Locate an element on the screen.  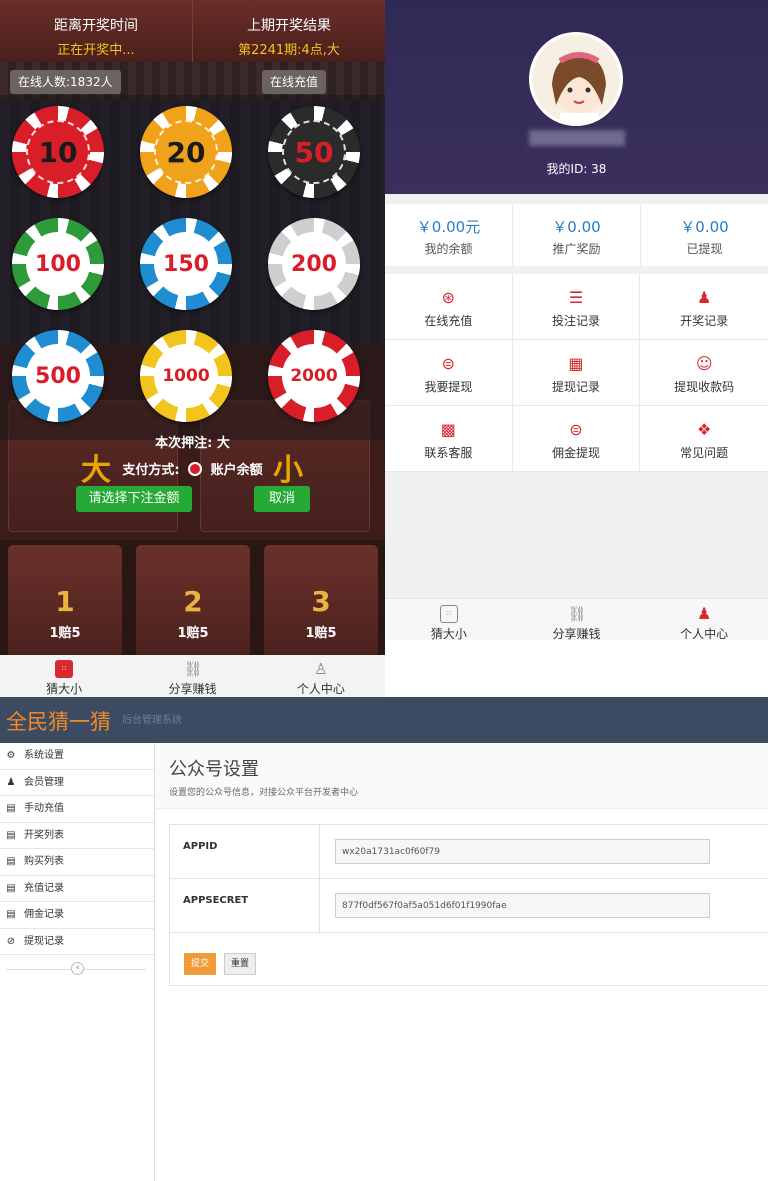
stat-withdrawn: ￥0.00 已提现 is located at coordinates (704, 235).